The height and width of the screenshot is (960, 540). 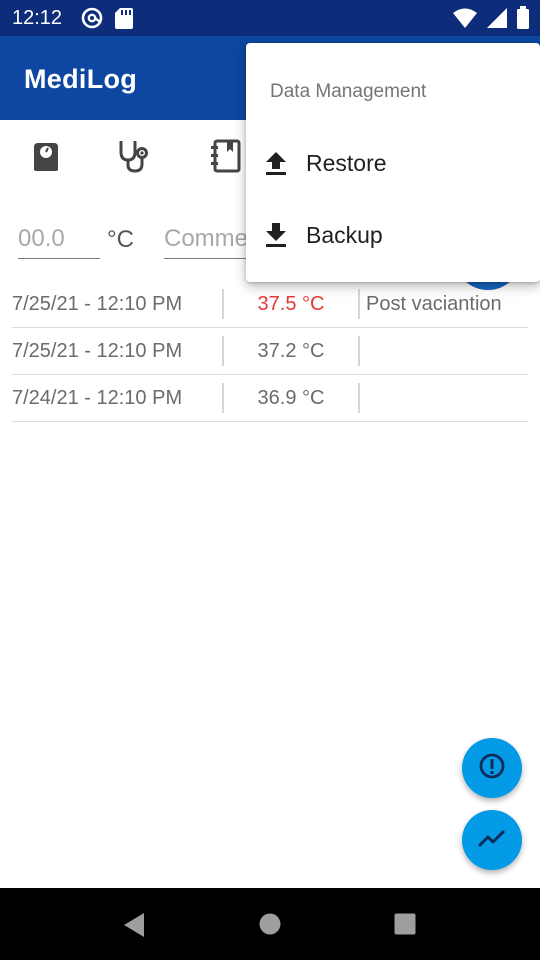 What do you see at coordinates (97, 398) in the screenshot?
I see `row-date: 7/24/21 - 12:10 PM` at bounding box center [97, 398].